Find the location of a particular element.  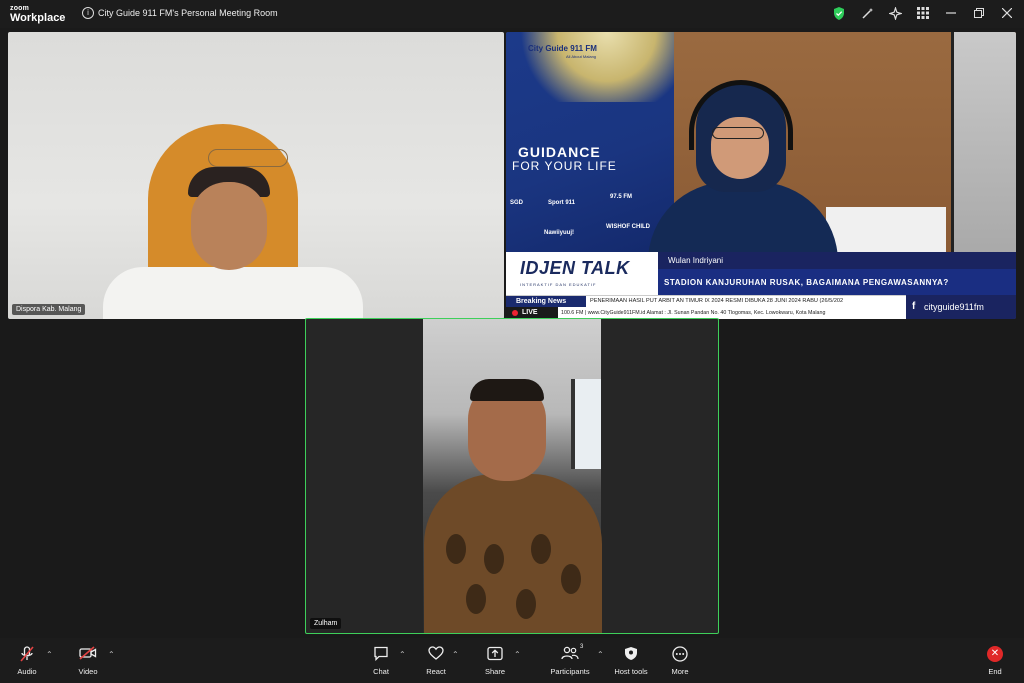

chat-options-caret: ⌃ is located at coordinates (402, 654).